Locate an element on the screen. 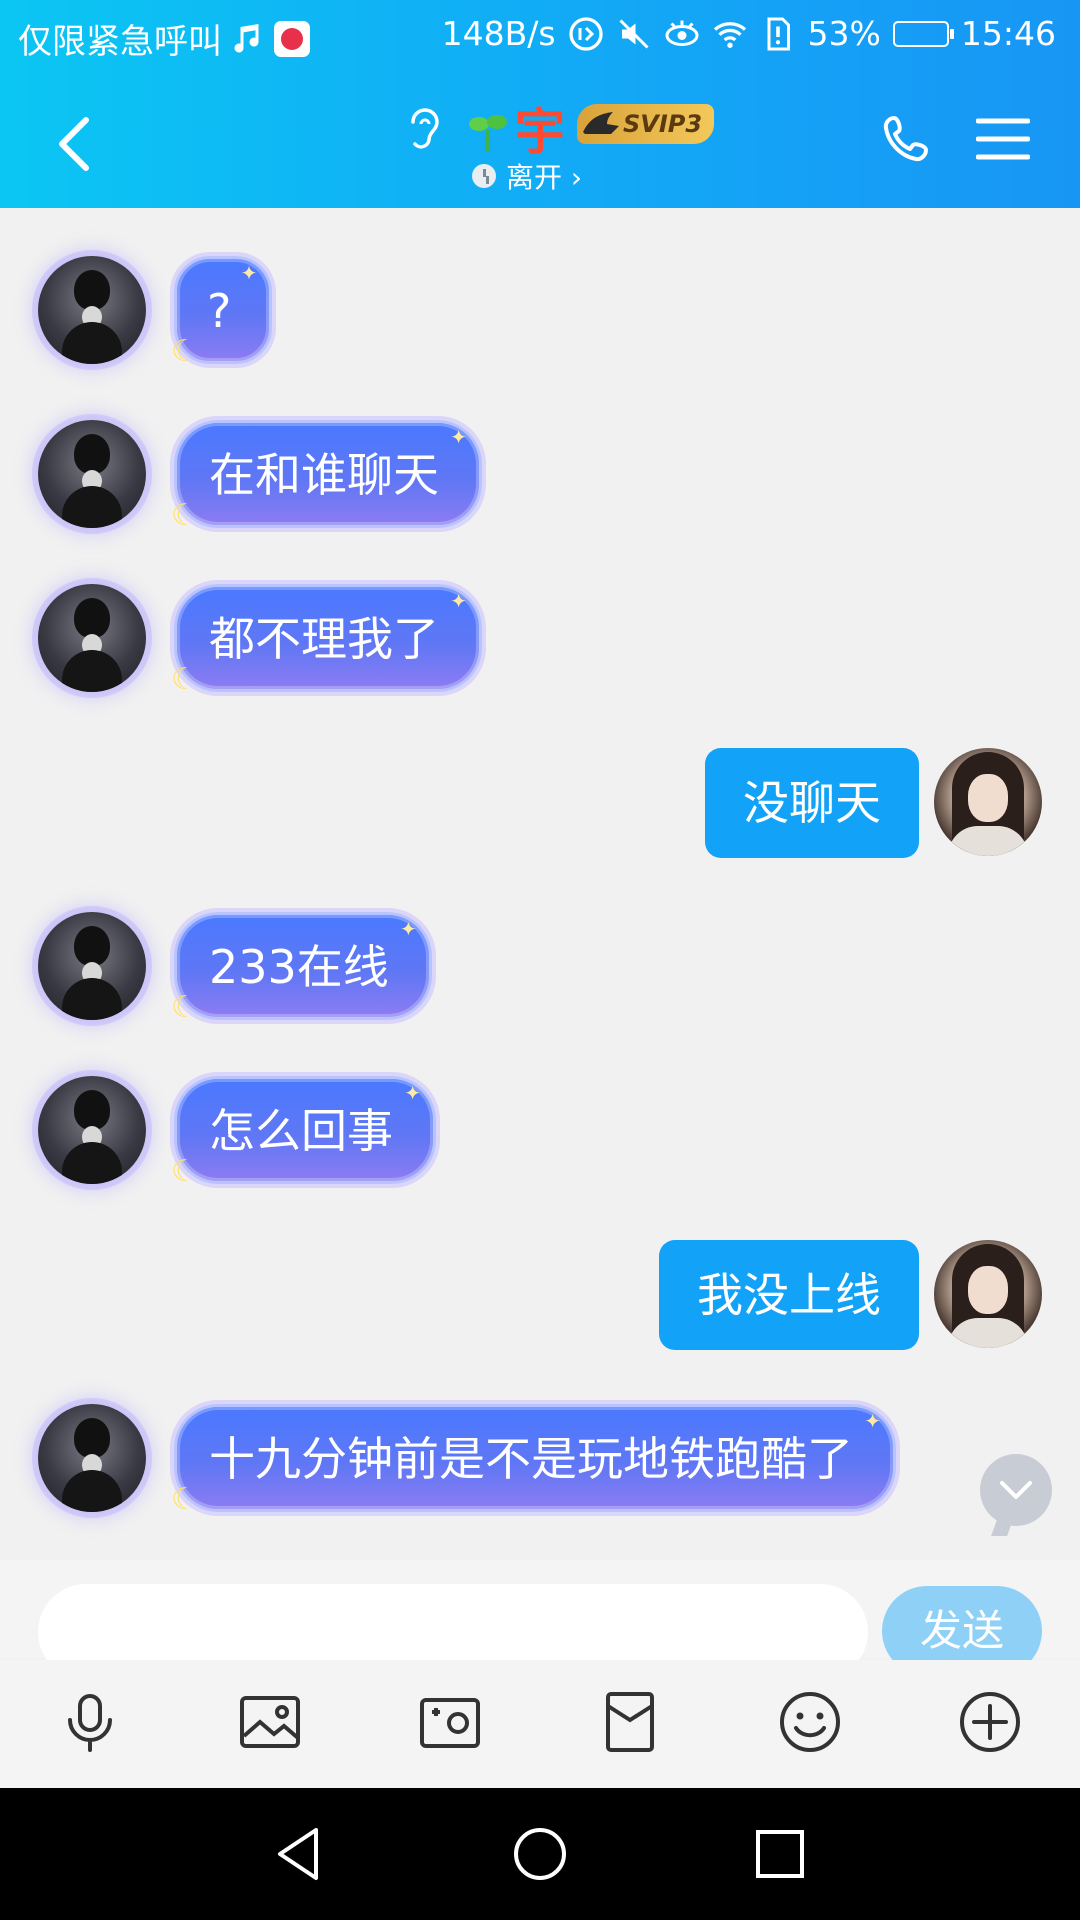 This screenshot has height=1920, width=1080. plus-icon is located at coordinates (990, 1722).